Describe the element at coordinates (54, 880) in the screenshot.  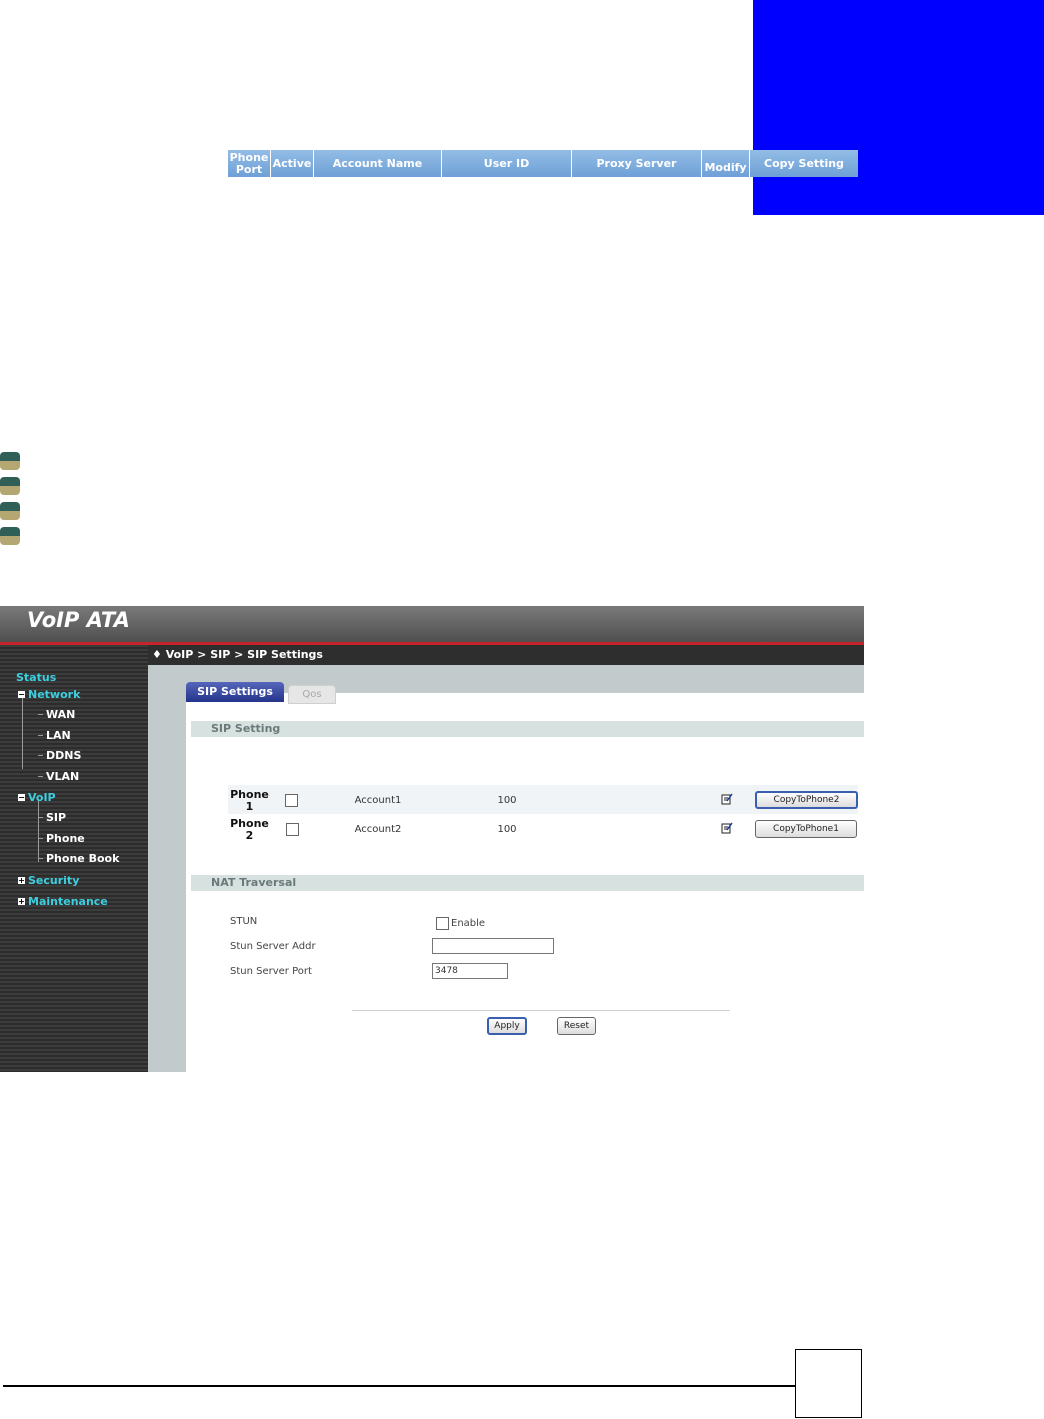
I see `sidebar-item-label: Security` at that location.